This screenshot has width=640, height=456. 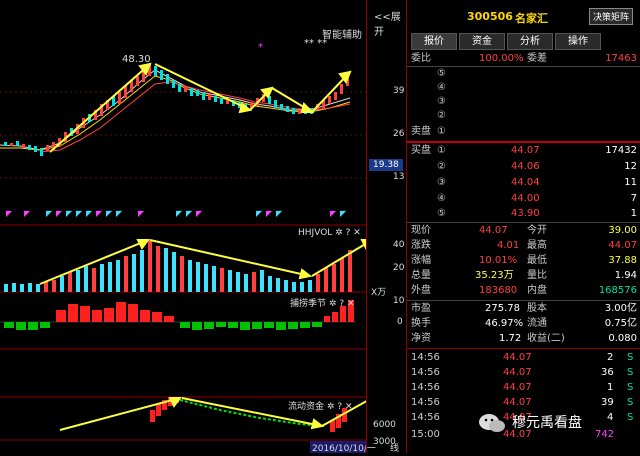 What do you see at coordinates (537, 198) in the screenshot?
I see `buy-level-4: ④ 44.00 7` at bounding box center [537, 198].